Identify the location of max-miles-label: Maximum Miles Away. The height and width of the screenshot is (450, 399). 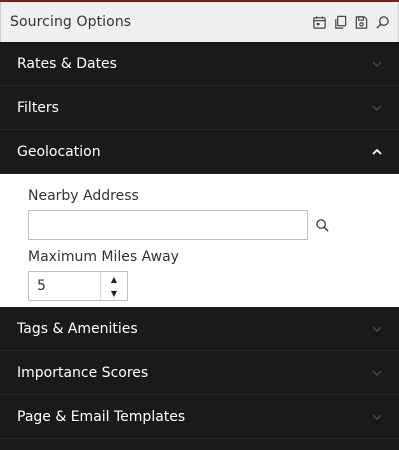
(103, 257).